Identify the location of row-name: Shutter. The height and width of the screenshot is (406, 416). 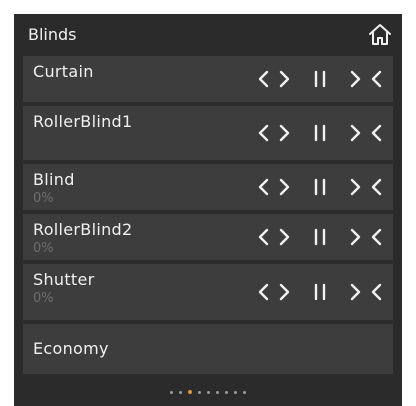
(64, 279).